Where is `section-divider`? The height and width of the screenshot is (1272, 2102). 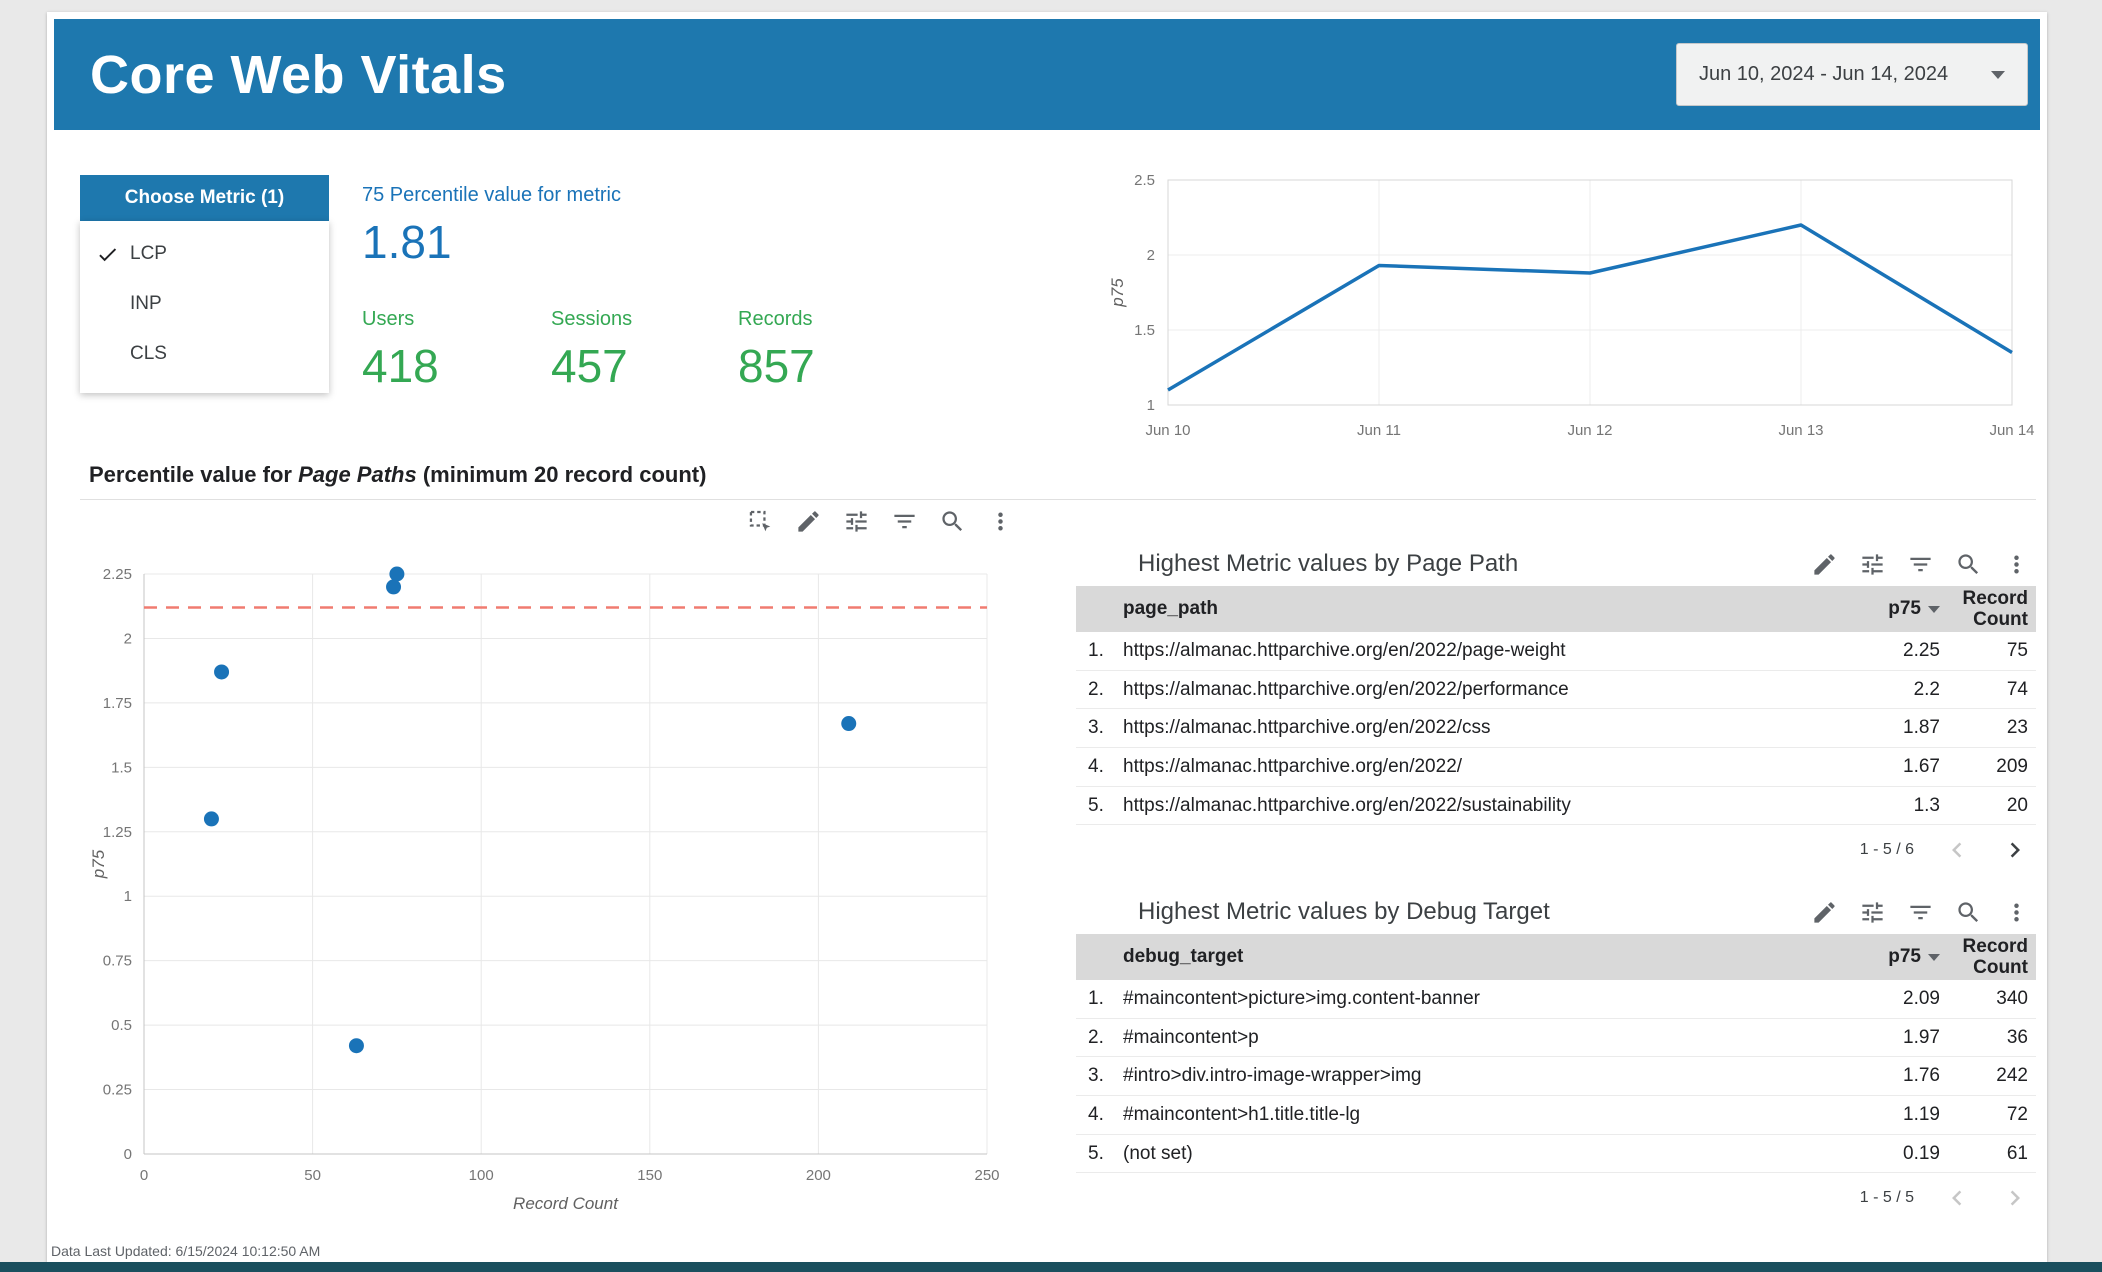 section-divider is located at coordinates (1058, 499).